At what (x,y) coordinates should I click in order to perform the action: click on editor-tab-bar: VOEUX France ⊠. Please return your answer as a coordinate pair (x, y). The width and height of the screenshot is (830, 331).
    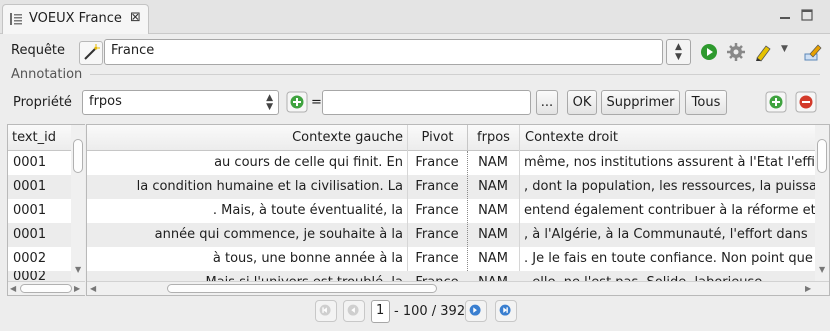
    Looking at the image, I should click on (415, 17).